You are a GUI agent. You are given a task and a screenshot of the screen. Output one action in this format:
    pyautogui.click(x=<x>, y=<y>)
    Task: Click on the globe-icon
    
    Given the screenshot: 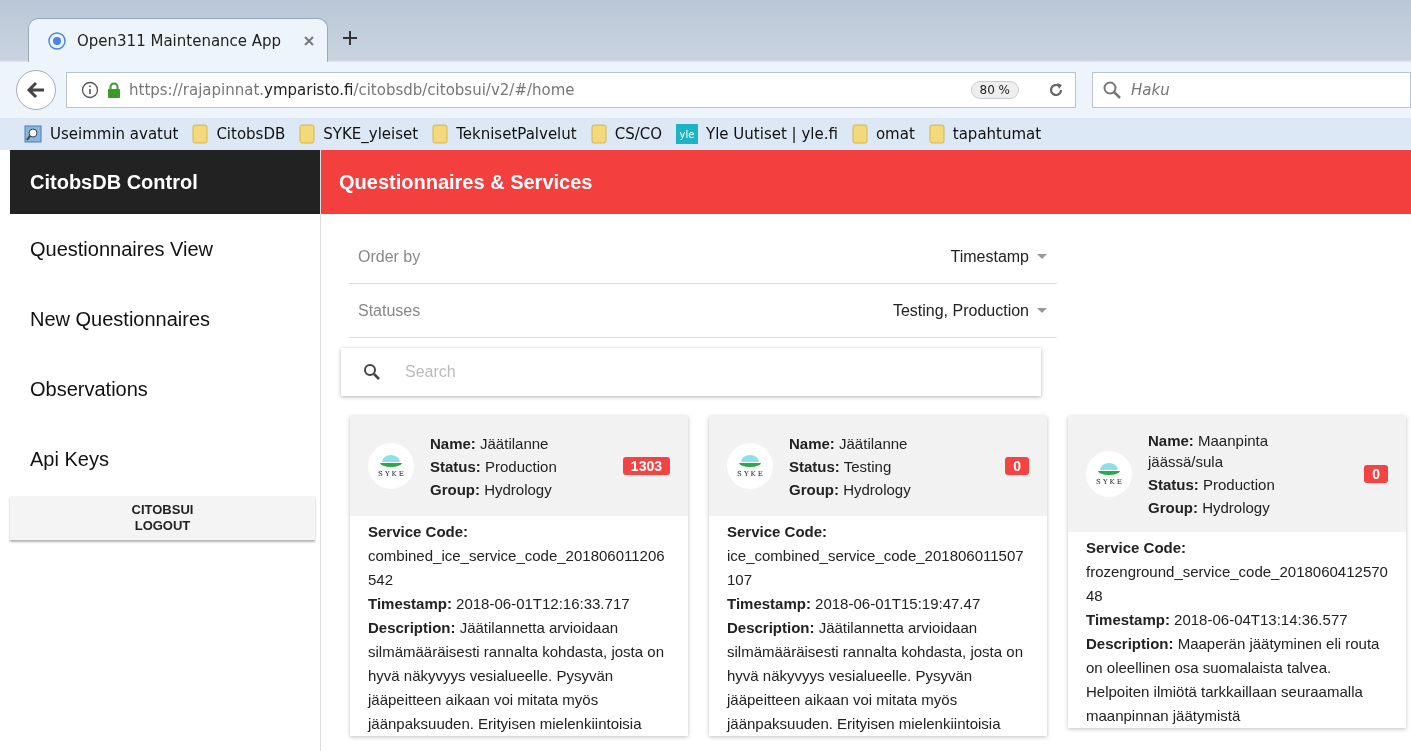 What is the action you would take?
    pyautogui.click(x=57, y=40)
    